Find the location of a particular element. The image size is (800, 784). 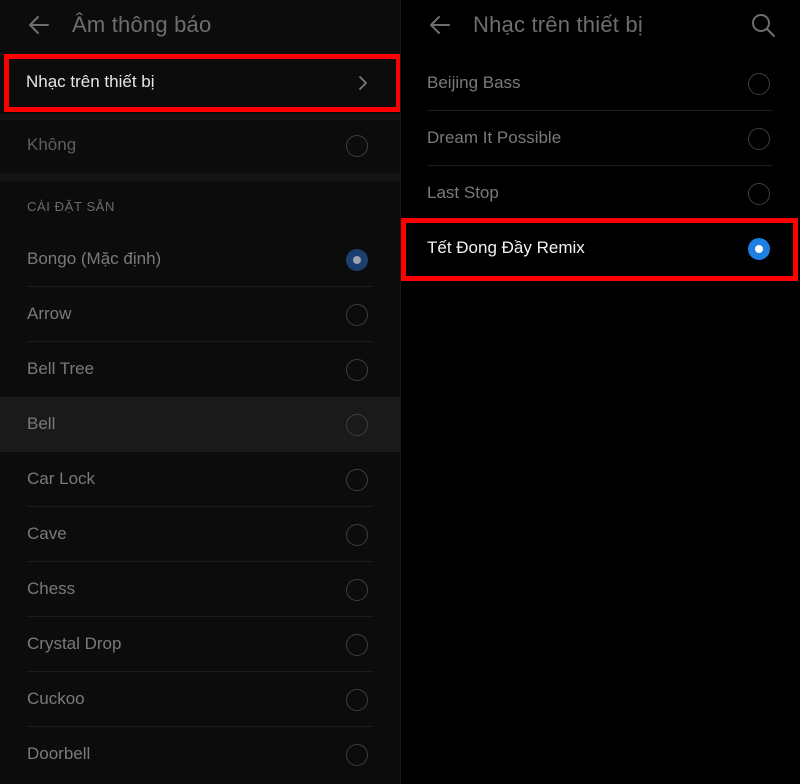

preset-label: Bell Tree is located at coordinates (61, 368).